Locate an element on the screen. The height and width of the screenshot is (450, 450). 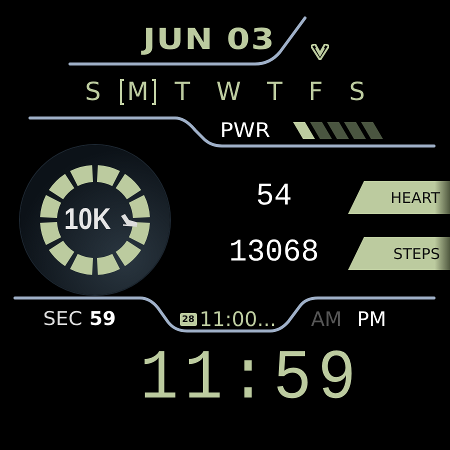
stat-label: STEPS is located at coordinates (399, 253).